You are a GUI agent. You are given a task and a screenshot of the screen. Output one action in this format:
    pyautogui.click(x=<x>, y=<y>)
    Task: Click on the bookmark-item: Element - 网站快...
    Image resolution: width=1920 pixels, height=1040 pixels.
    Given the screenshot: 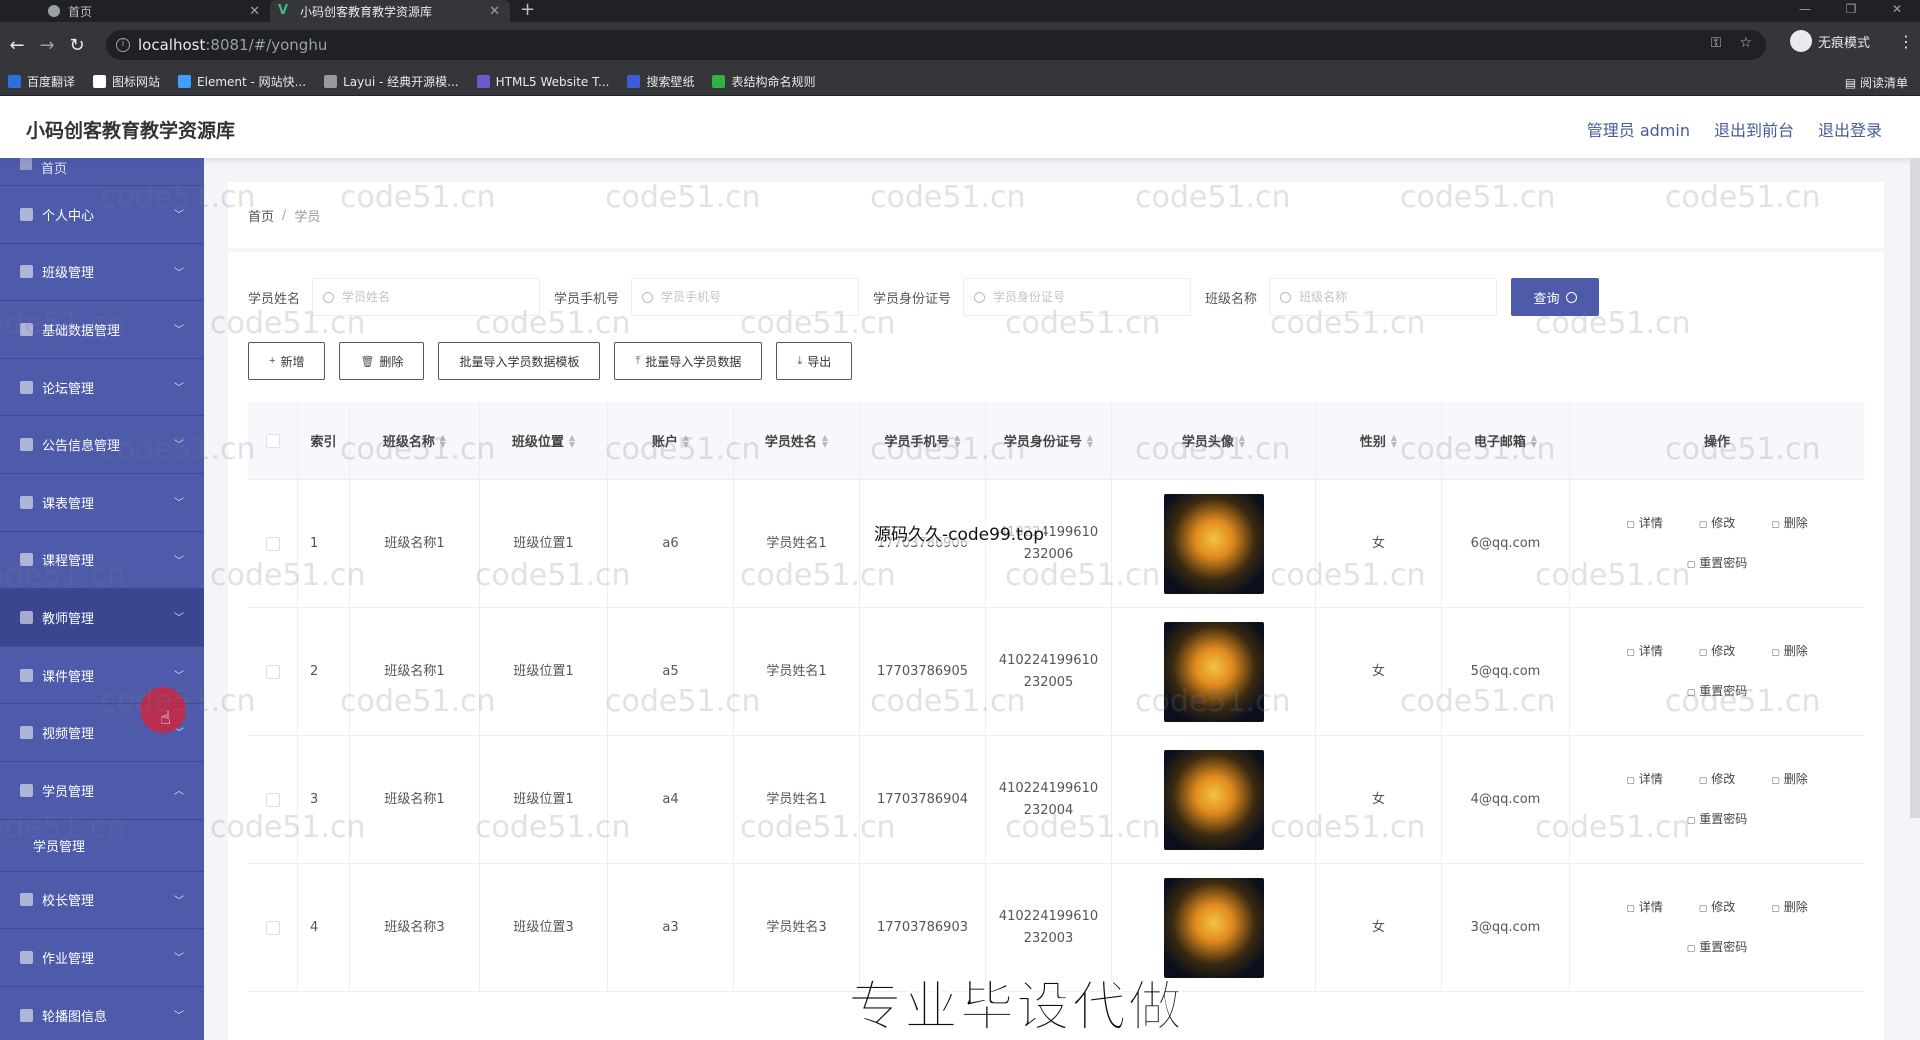 What is the action you would take?
    pyautogui.click(x=242, y=81)
    